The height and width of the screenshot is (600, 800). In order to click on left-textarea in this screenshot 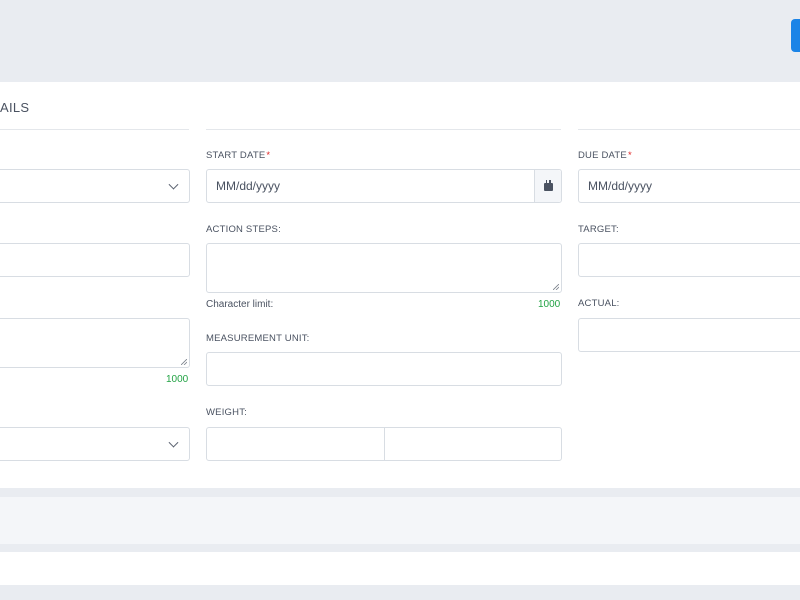, I will do `click(95, 343)`.